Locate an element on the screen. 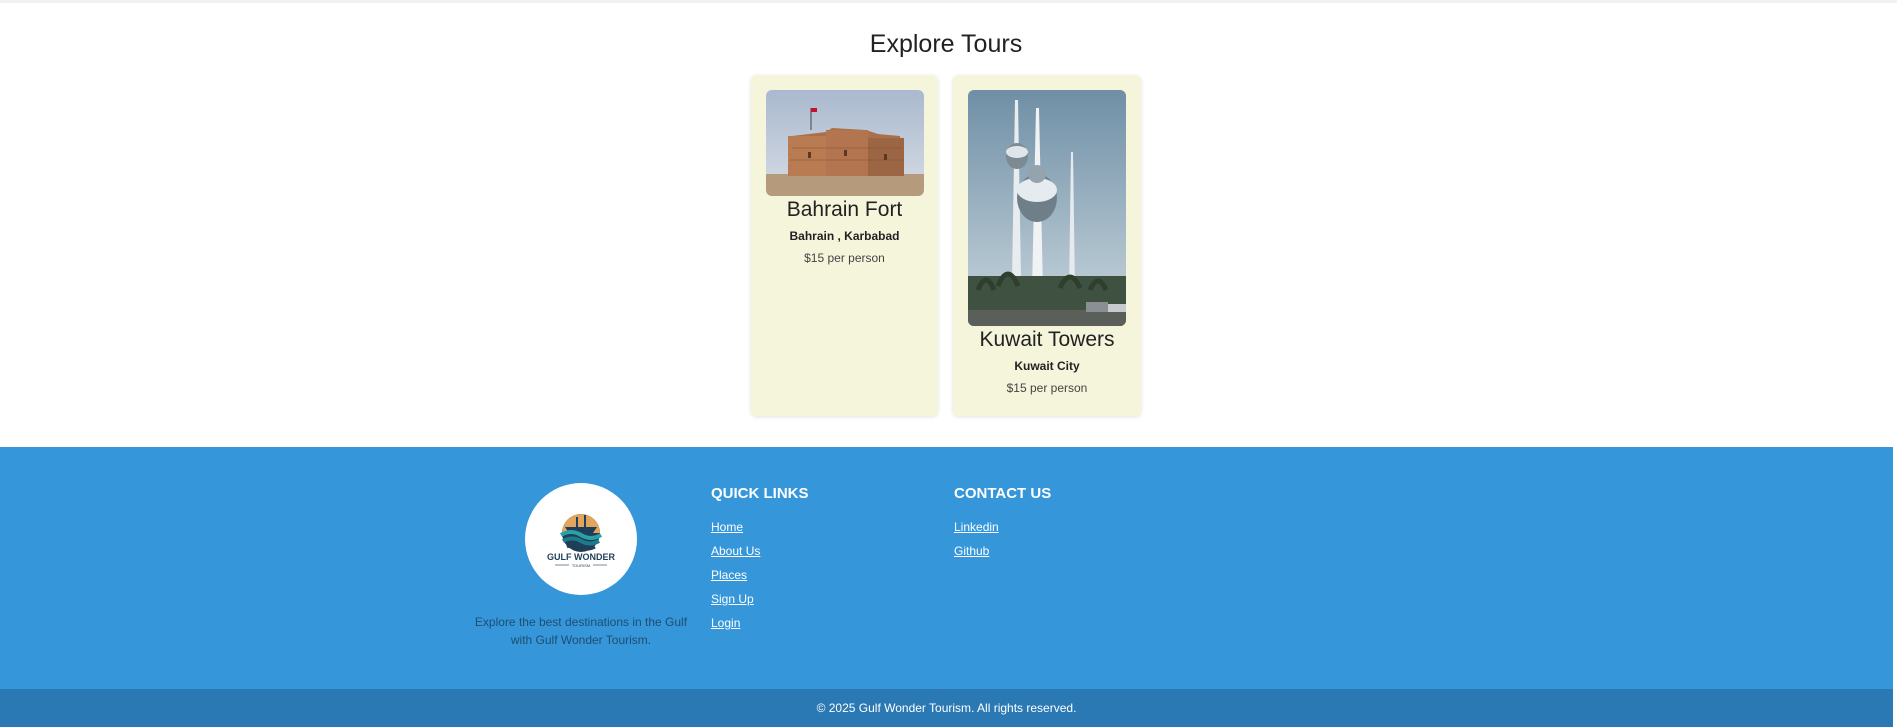 The height and width of the screenshot is (727, 1897). logo-subtext: TOURISM is located at coordinates (581, 565).